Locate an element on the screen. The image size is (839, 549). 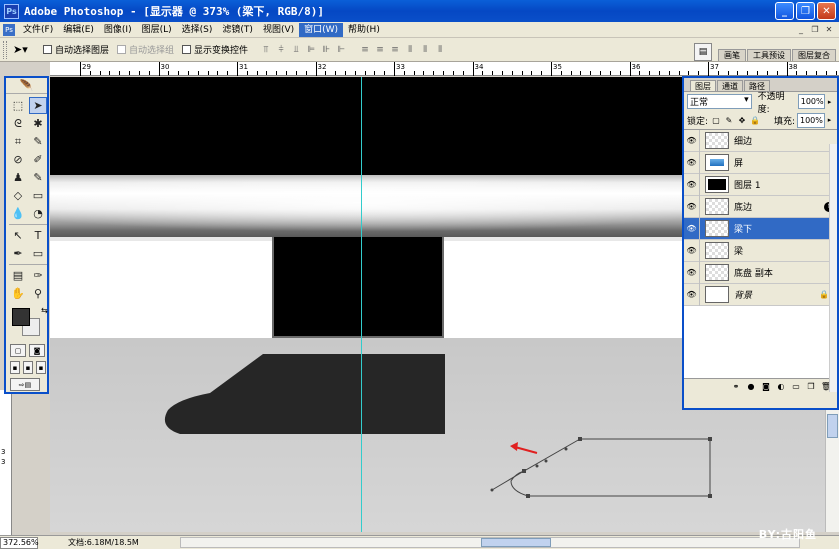
adjustment-layer-icon: ◐ is located at coordinates (781, 387).